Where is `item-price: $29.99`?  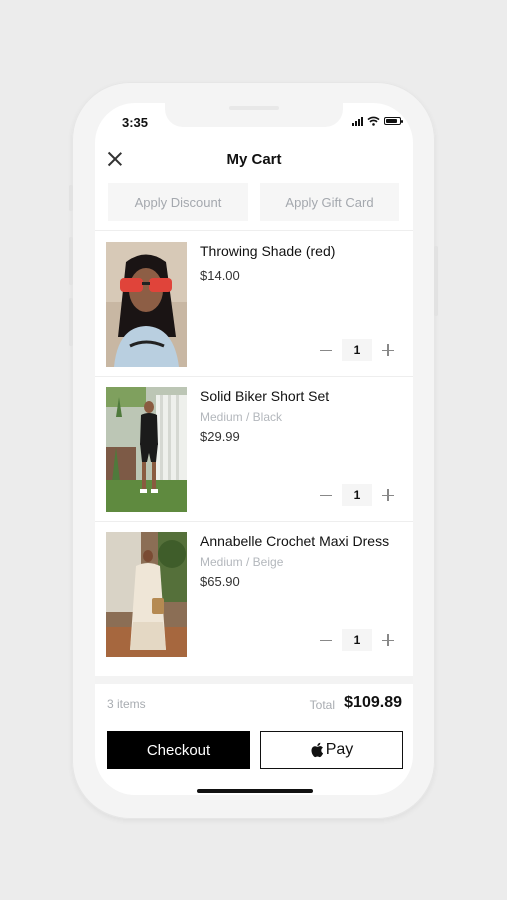
item-price: $29.99 is located at coordinates (220, 436).